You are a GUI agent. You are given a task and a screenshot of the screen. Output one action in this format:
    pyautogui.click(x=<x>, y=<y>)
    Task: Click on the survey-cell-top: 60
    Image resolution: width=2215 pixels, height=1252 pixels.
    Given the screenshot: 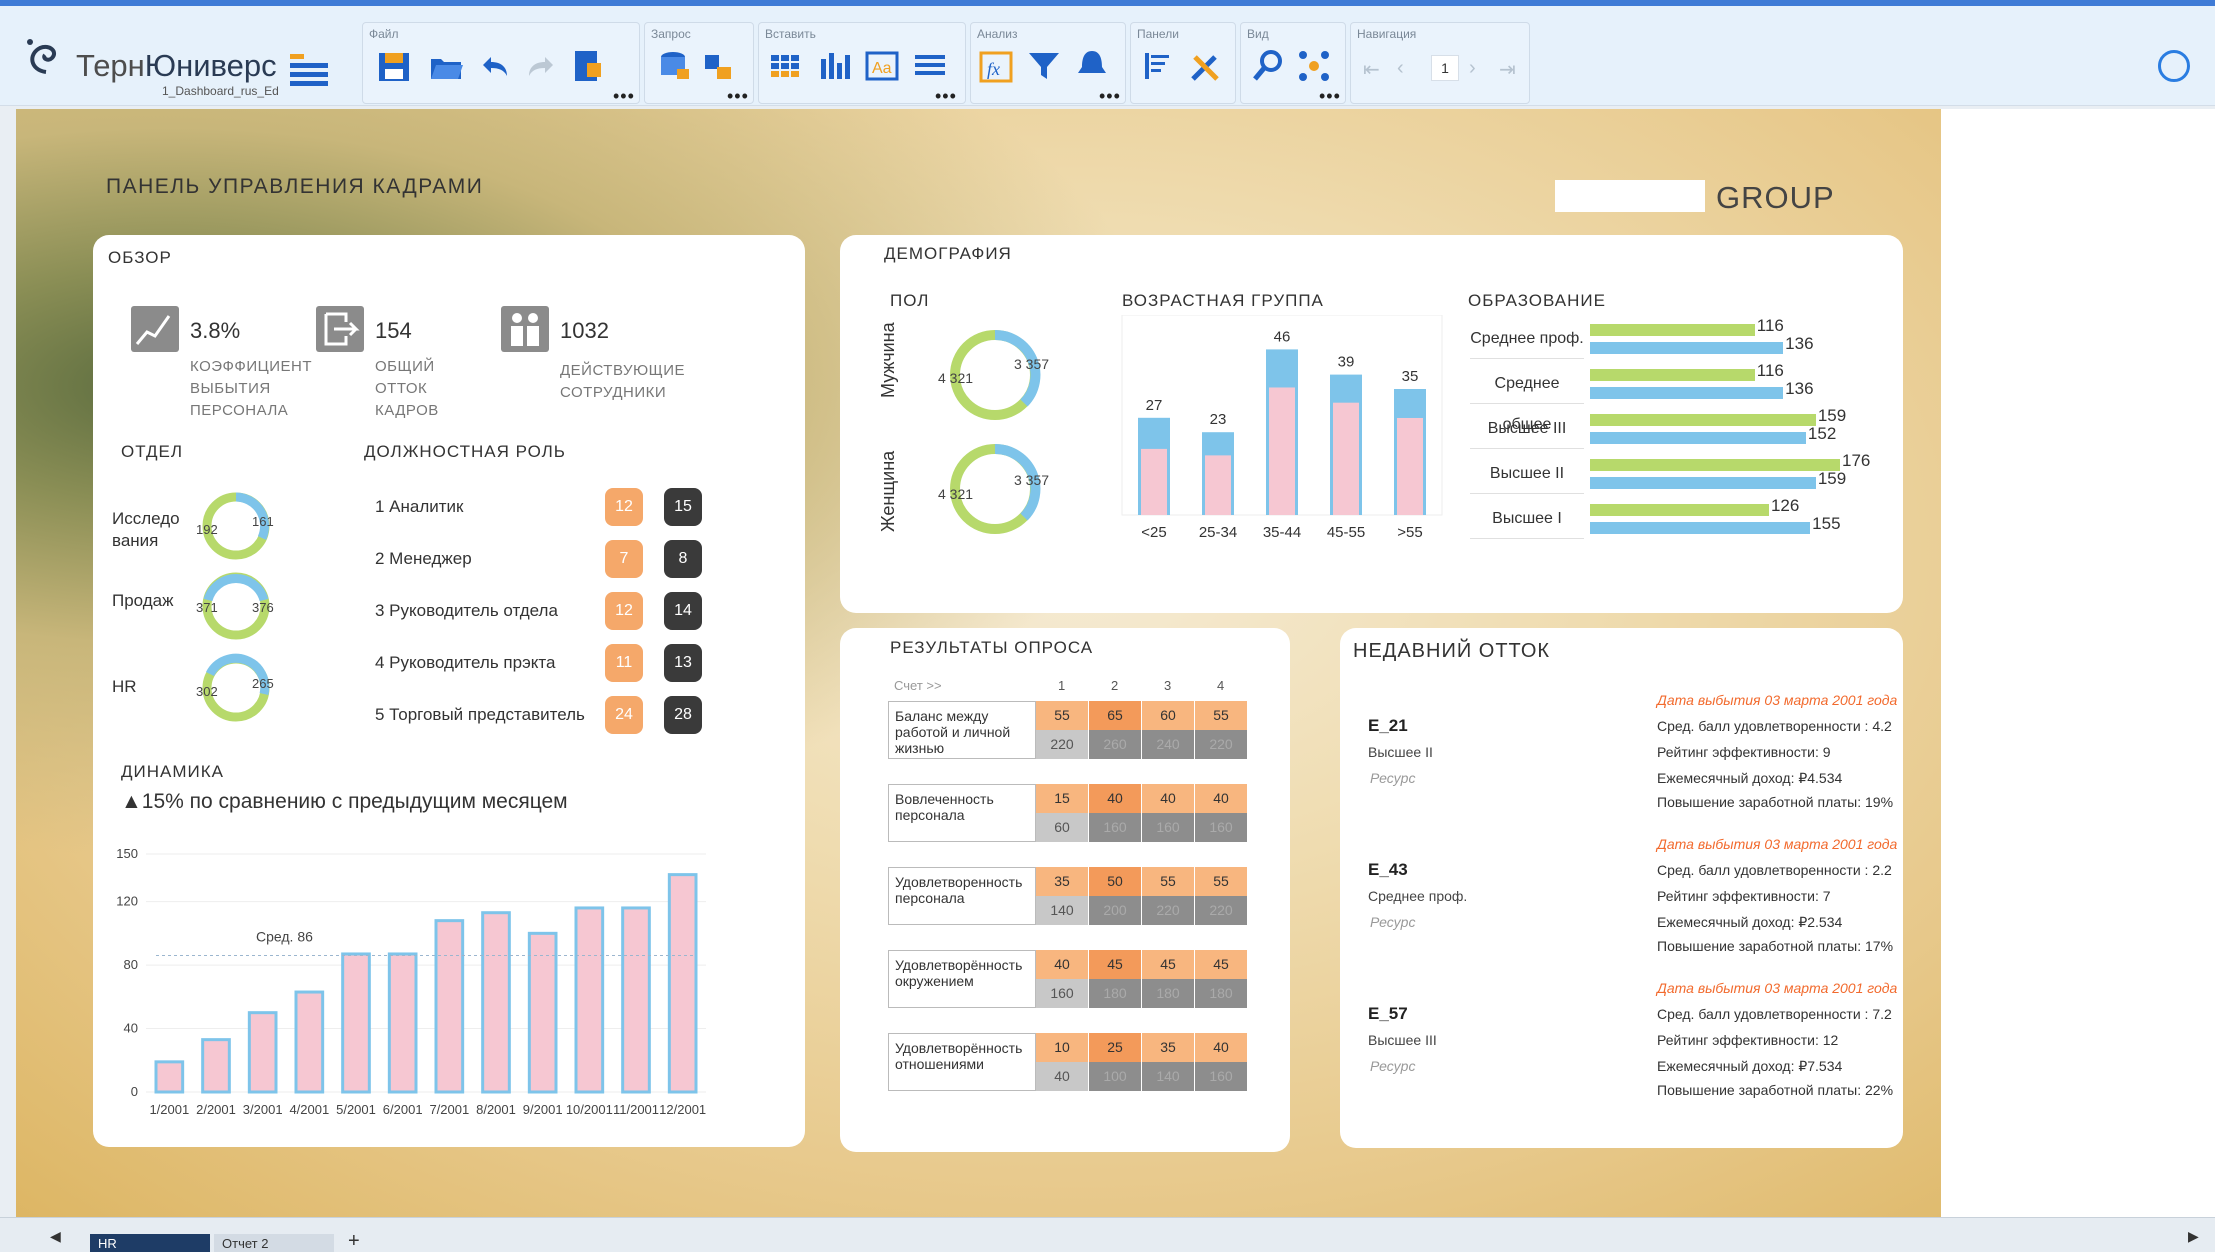 What is the action you would take?
    pyautogui.click(x=1168, y=715)
    